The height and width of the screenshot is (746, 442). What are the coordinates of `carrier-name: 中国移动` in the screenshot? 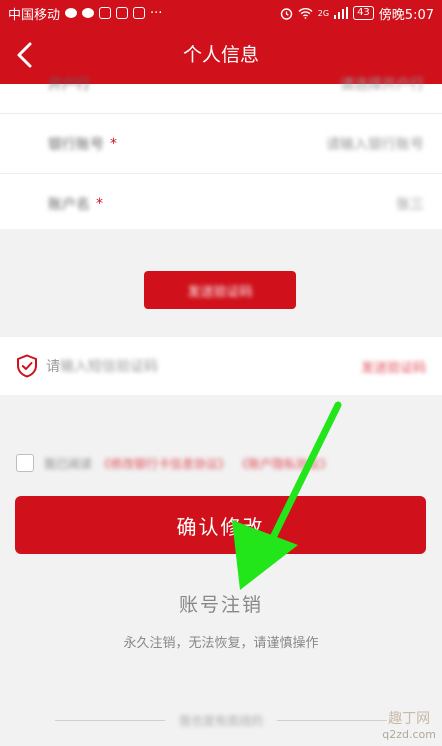 It's located at (34, 15).